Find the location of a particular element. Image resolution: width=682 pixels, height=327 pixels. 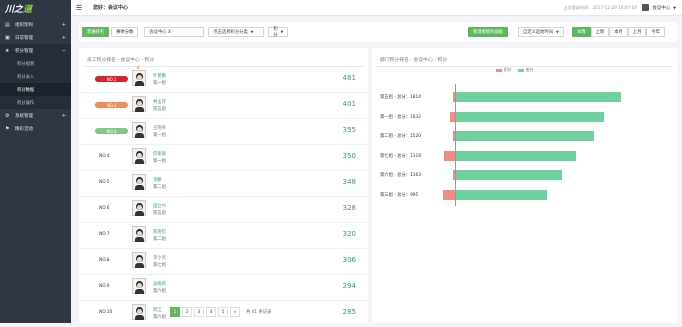

user-menu: 会议中心 ▼ is located at coordinates (659, 7).